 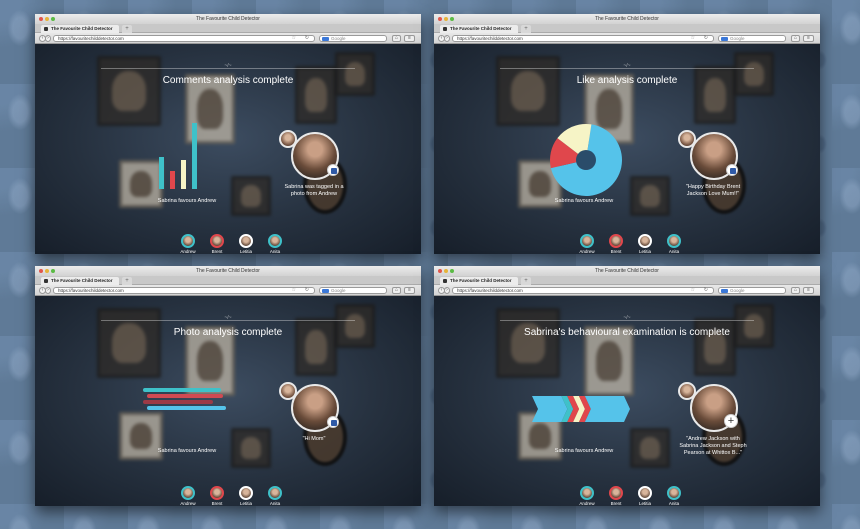 What do you see at coordinates (687, 391) in the screenshot?
I see `mother-avatar` at bounding box center [687, 391].